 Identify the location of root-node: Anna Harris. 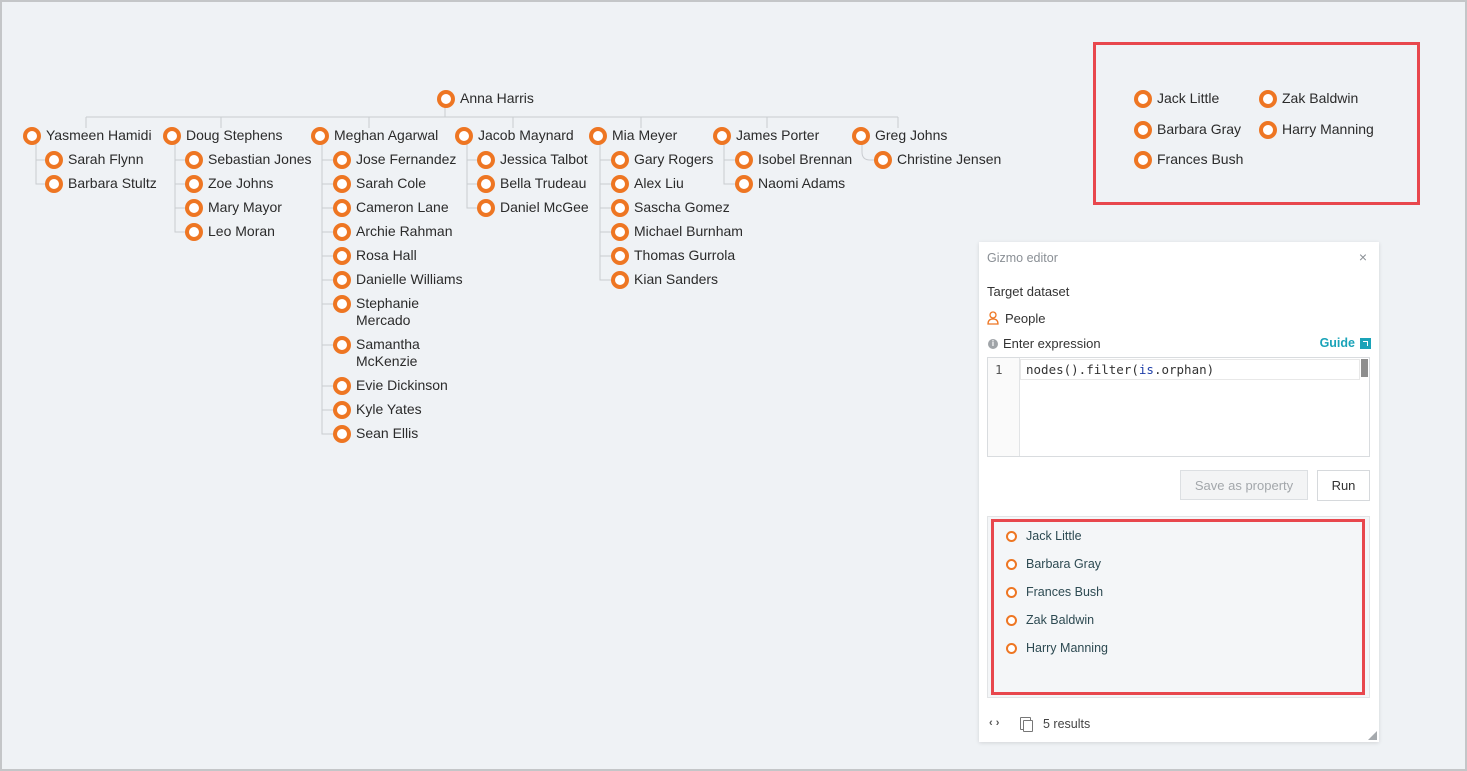
(485, 98).